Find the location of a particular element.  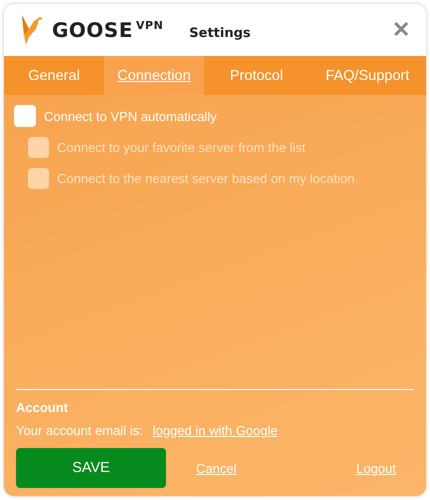

email-label: Your account email is: is located at coordinates (79, 430).